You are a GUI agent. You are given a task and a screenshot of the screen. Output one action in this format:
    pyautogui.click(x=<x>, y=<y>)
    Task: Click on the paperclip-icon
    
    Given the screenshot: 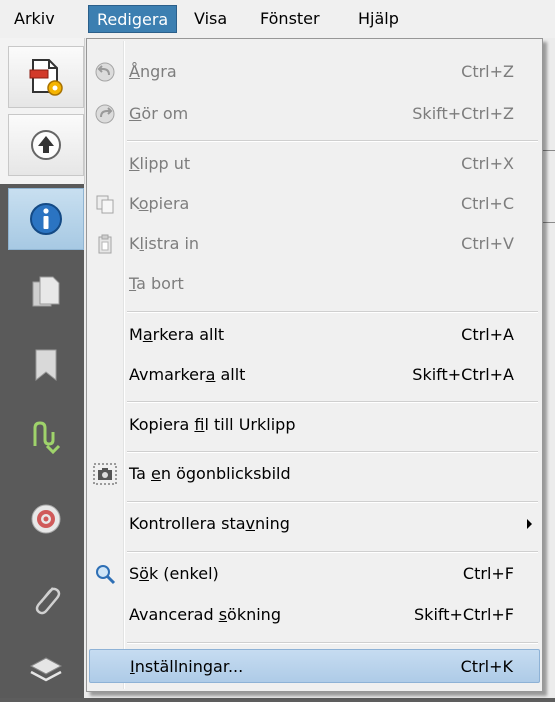 What is the action you would take?
    pyautogui.click(x=48, y=601)
    